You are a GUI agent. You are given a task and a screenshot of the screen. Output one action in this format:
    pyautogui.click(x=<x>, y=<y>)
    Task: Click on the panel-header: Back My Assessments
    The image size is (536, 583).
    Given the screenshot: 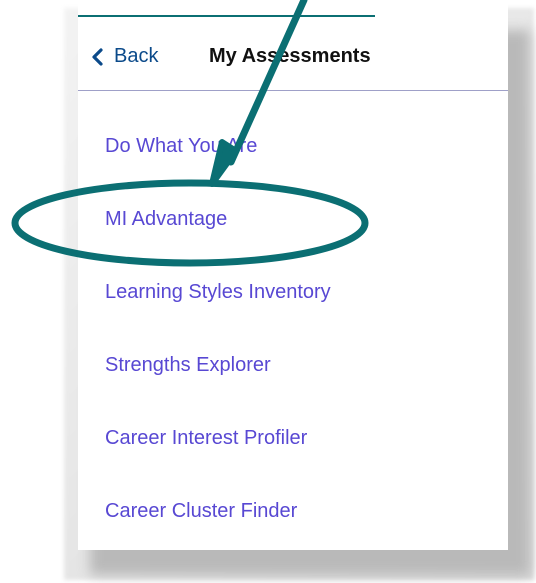 What is the action you would take?
    pyautogui.click(x=293, y=59)
    